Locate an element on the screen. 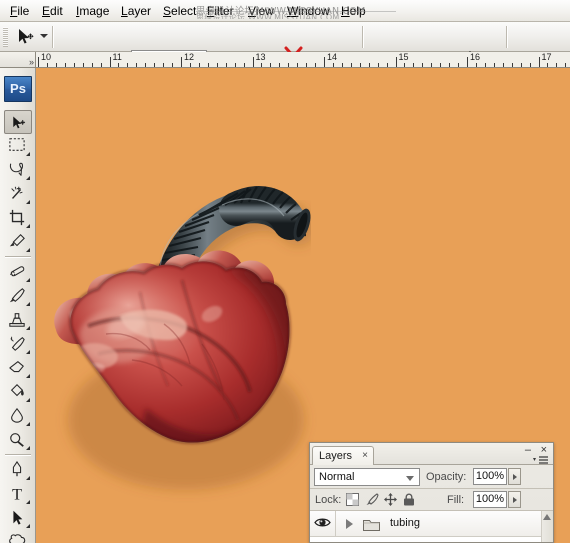  paint-bucket-icon is located at coordinates (17, 390).